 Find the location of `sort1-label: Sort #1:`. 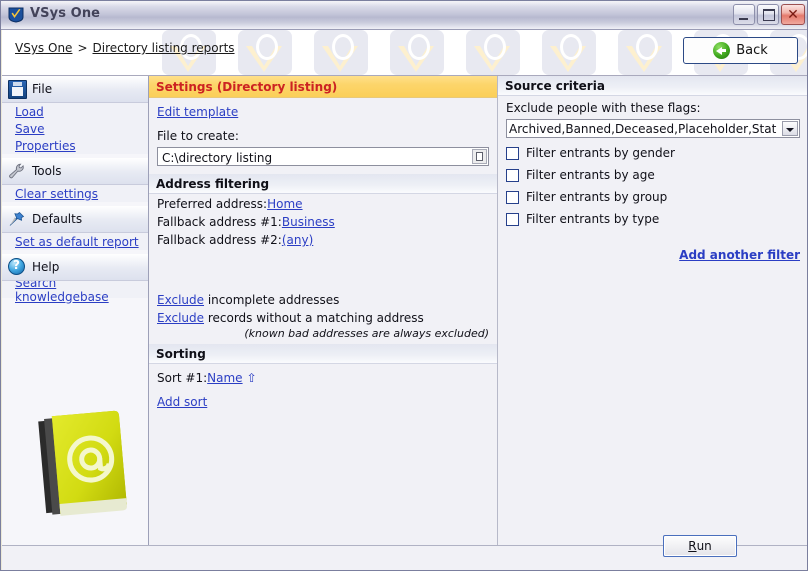

sort1-label: Sort #1: is located at coordinates (182, 378).